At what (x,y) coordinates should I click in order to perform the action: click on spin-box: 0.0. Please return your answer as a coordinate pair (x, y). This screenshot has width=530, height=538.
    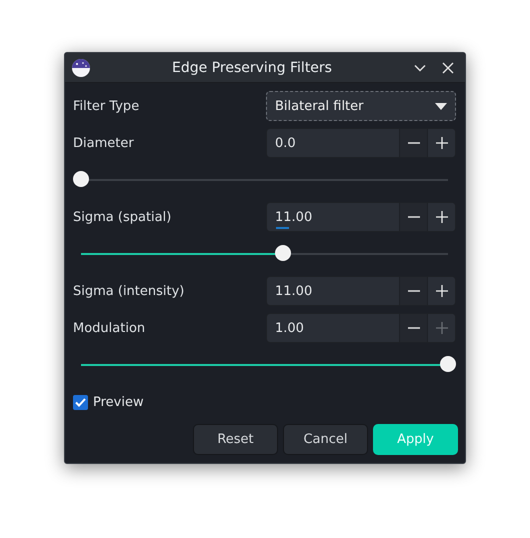
    Looking at the image, I should click on (361, 143).